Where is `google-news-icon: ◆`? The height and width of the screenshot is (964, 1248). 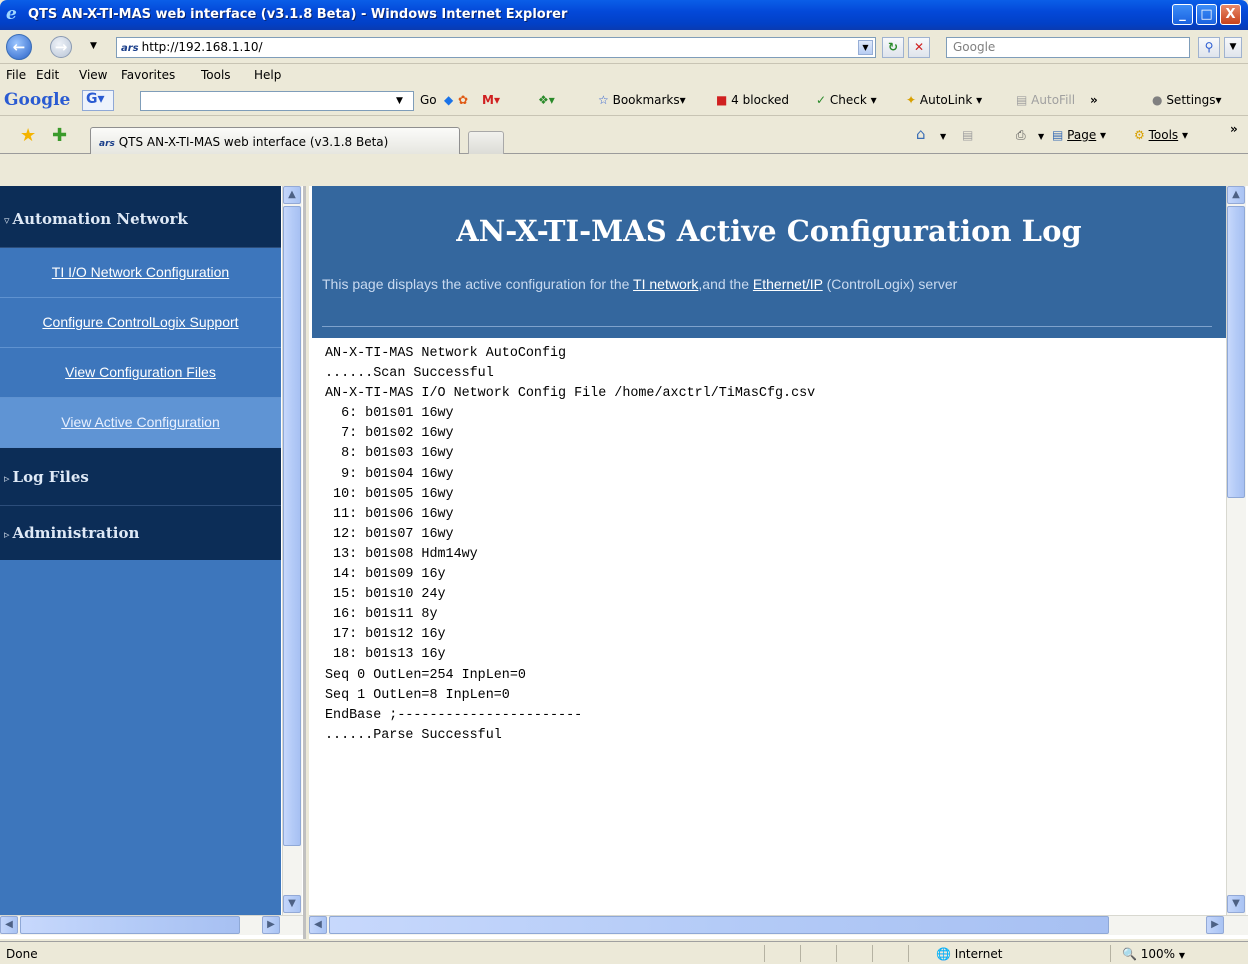 google-news-icon: ◆ is located at coordinates (448, 100).